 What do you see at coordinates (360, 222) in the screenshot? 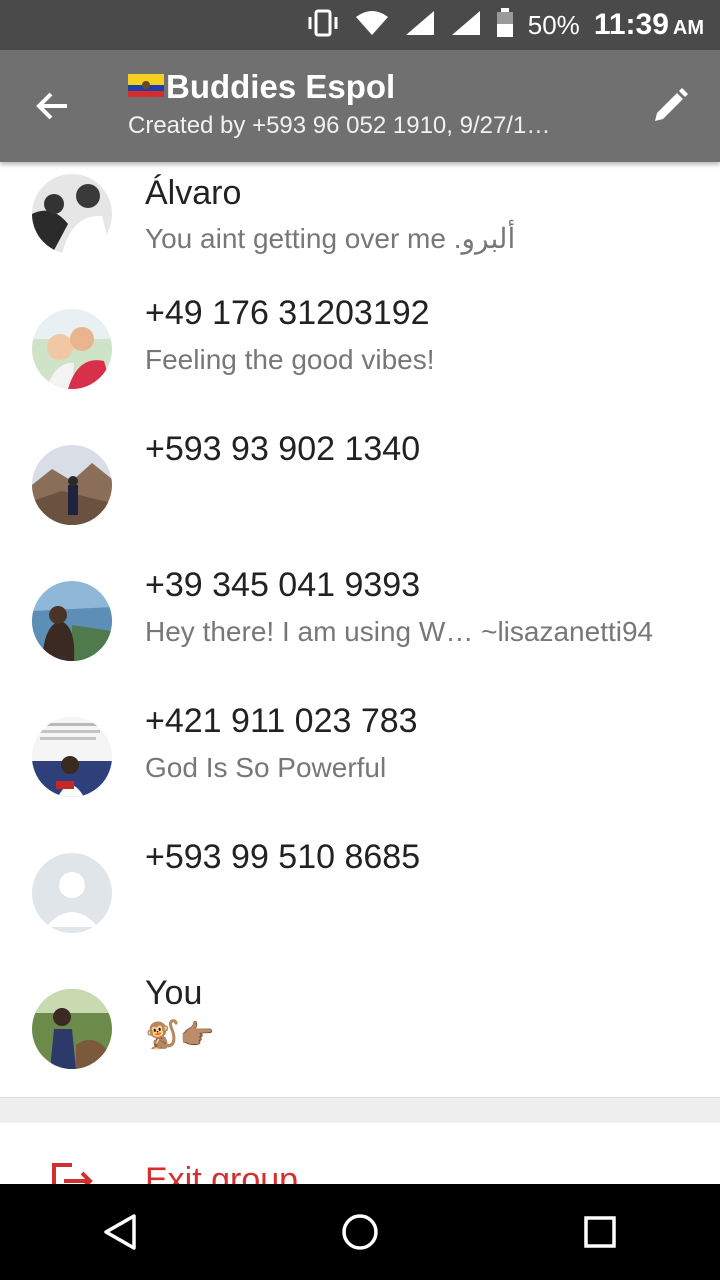
I see `participant-row: Álvaro You aint getting over me .ألبرو` at bounding box center [360, 222].